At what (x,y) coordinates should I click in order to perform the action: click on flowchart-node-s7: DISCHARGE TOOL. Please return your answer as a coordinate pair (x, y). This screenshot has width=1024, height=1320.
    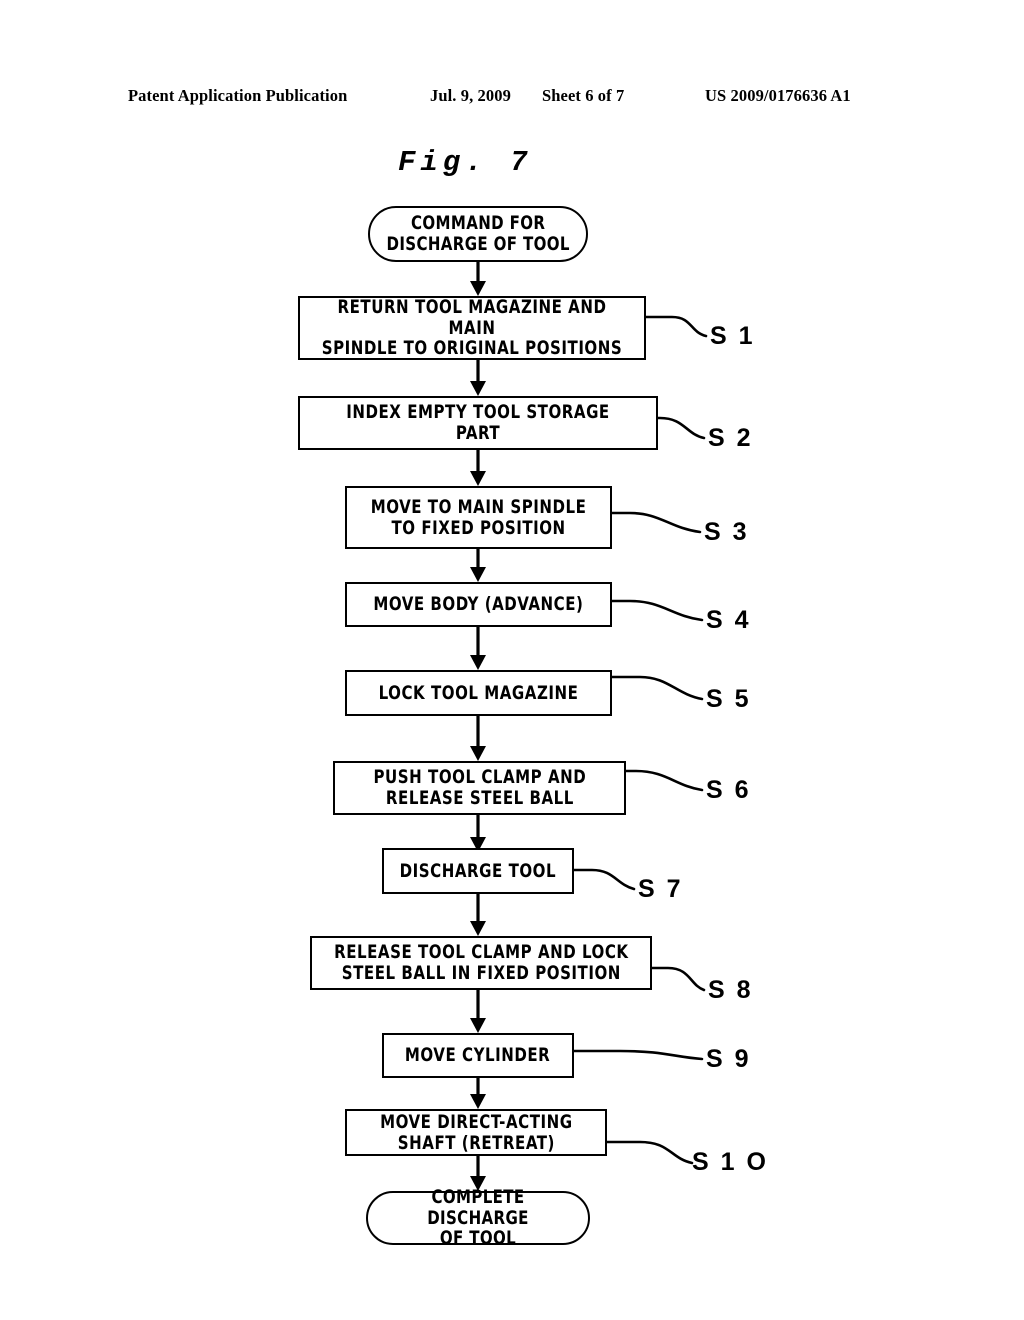
    Looking at the image, I should click on (478, 871).